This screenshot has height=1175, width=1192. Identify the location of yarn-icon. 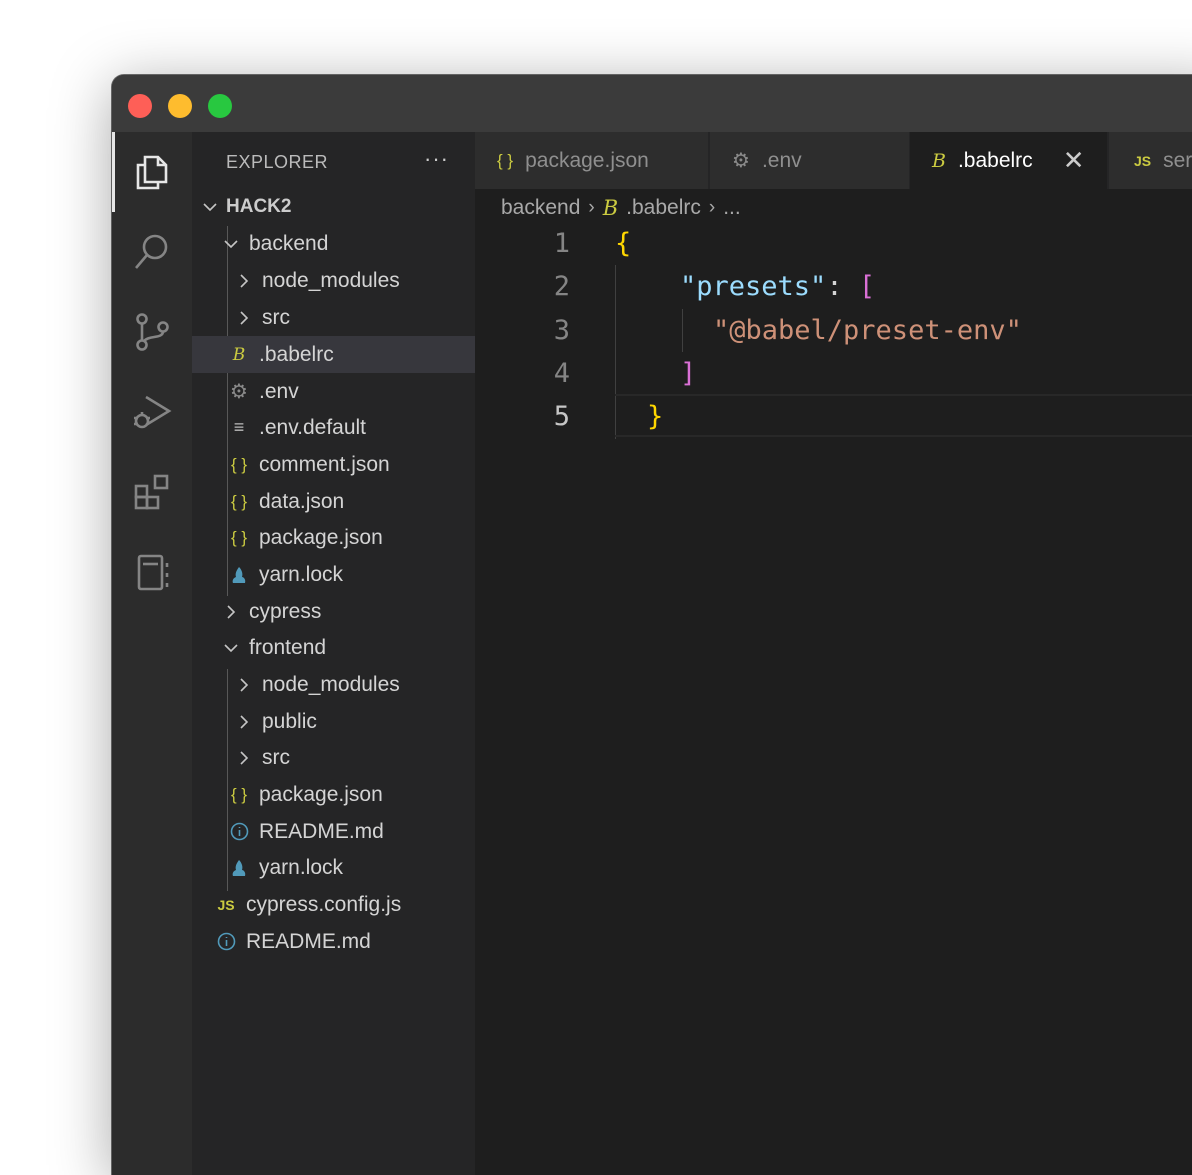
(239, 868).